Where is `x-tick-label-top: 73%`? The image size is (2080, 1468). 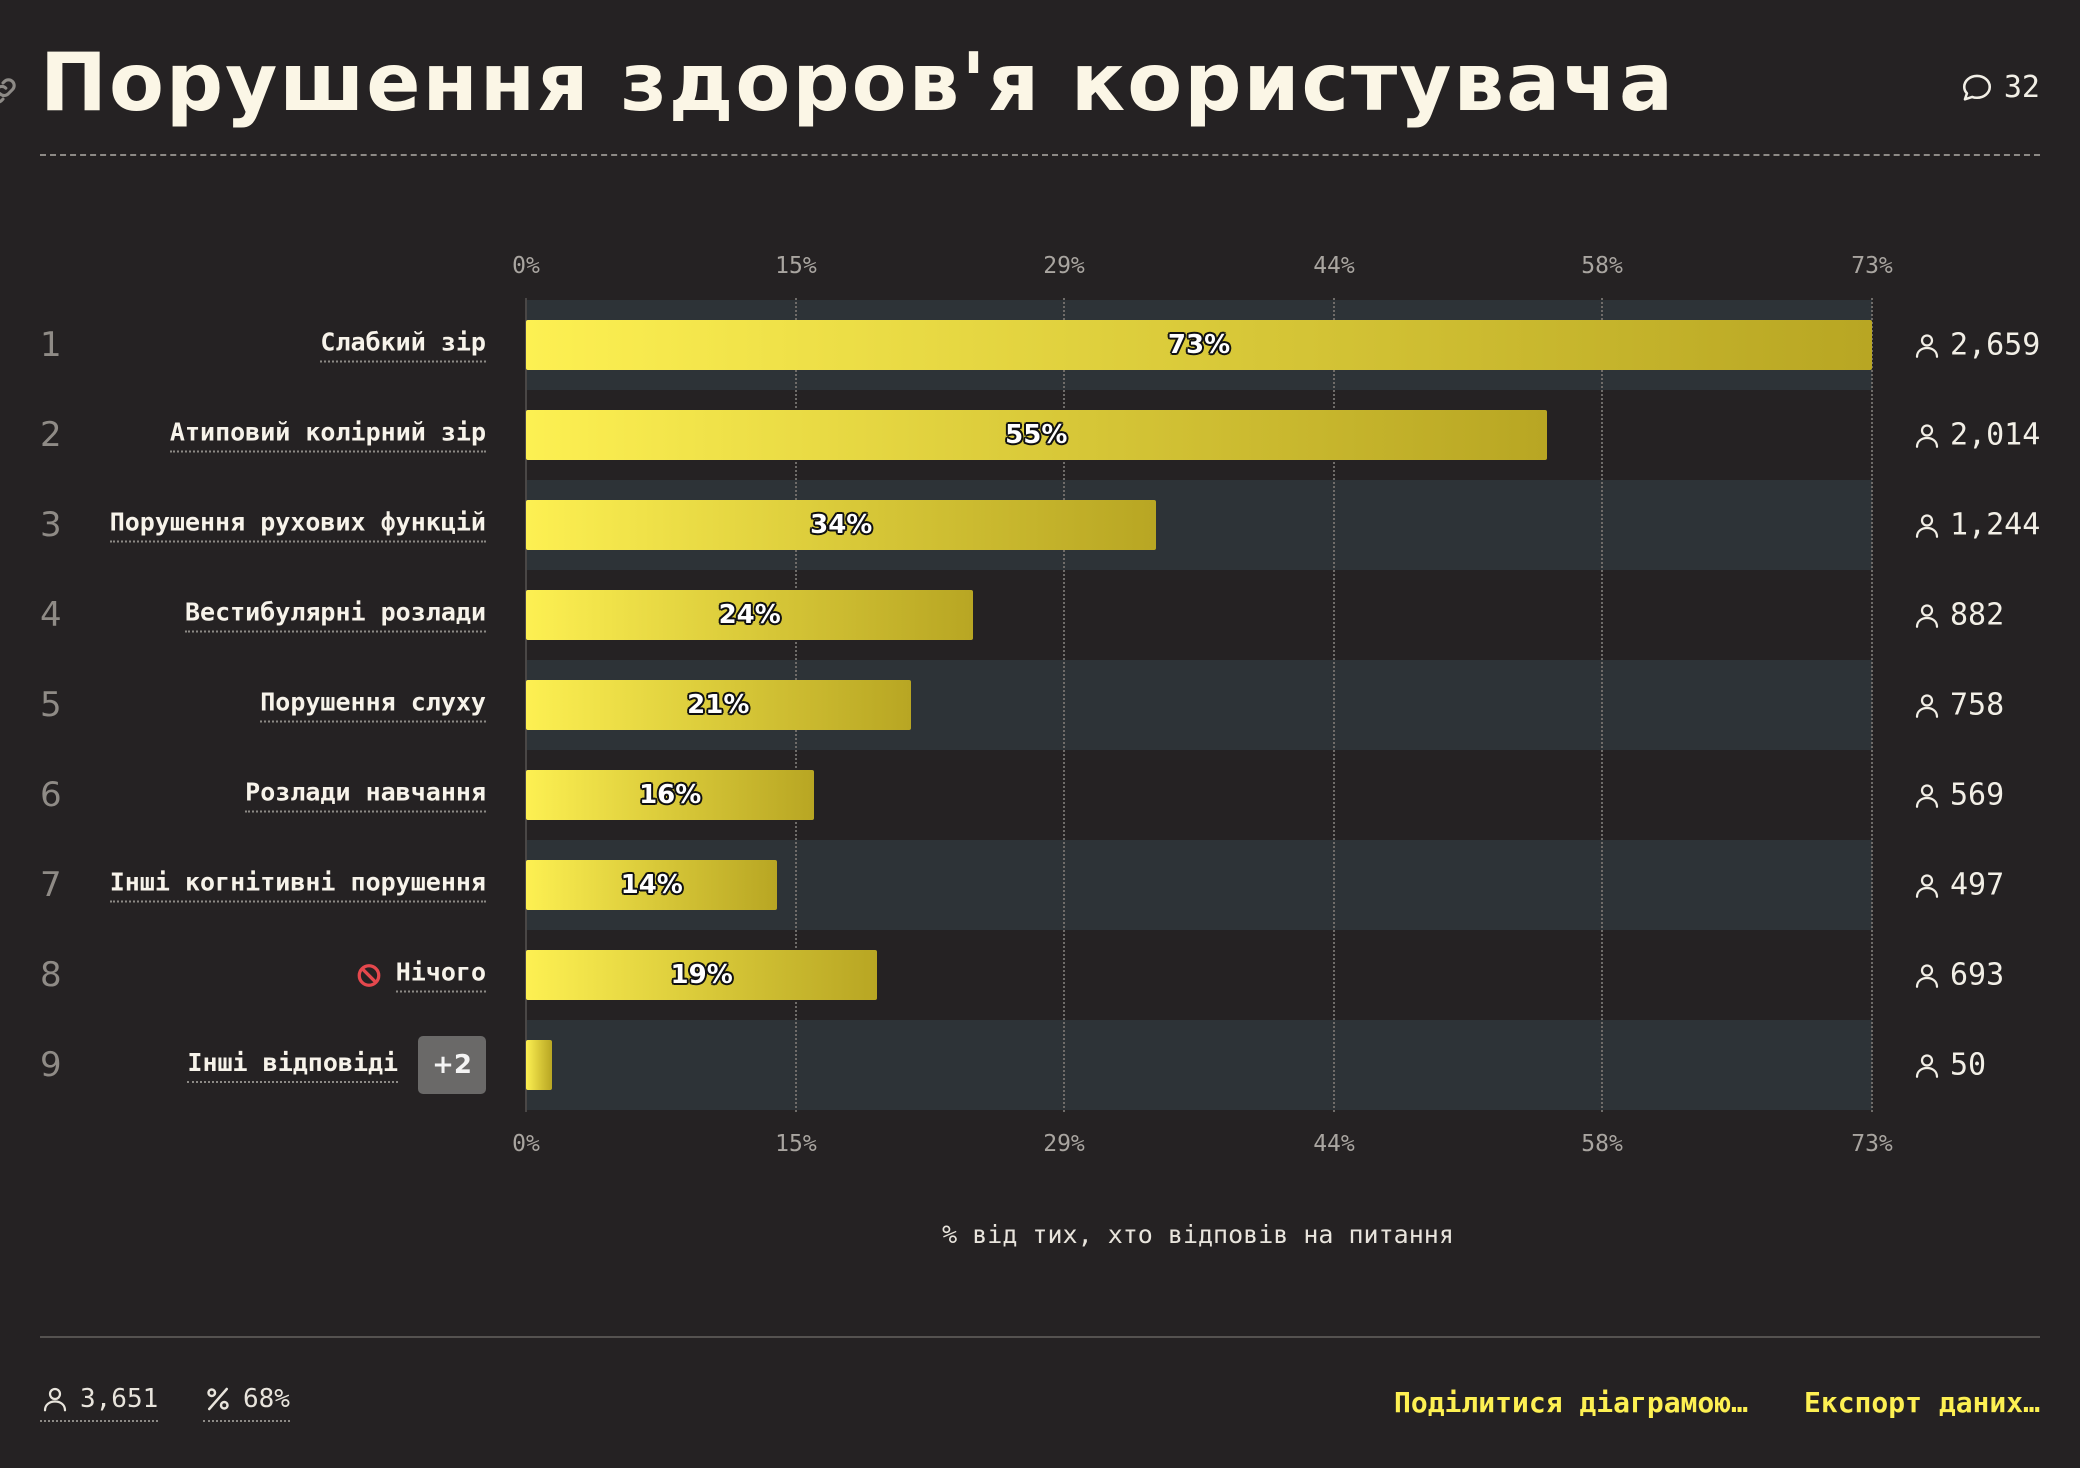 x-tick-label-top: 73% is located at coordinates (1872, 266).